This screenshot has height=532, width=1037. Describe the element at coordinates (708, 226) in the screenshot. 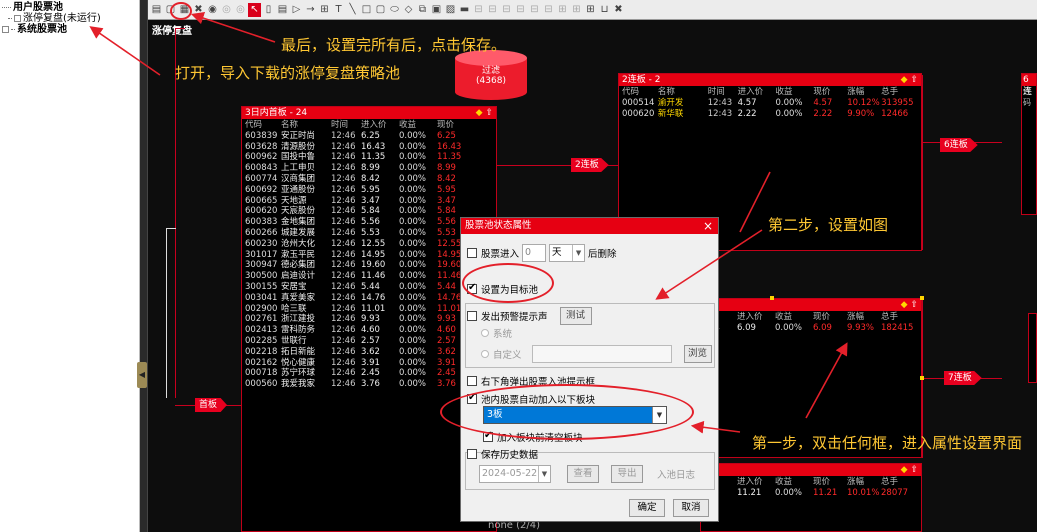

I see `close-icon: ×` at that location.